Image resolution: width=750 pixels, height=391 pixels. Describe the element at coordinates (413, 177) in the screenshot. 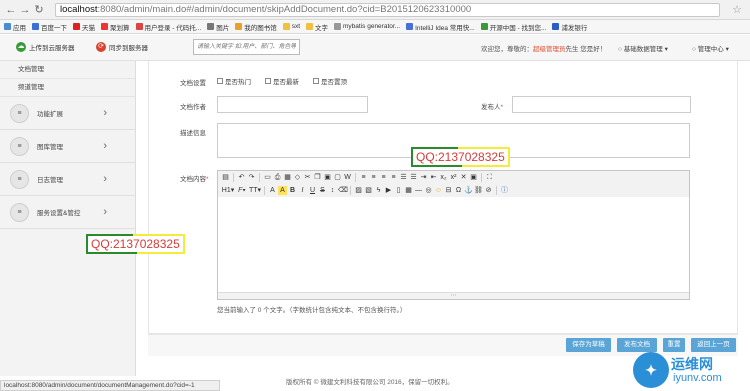

I see `unordered-list-icon: ☰` at that location.